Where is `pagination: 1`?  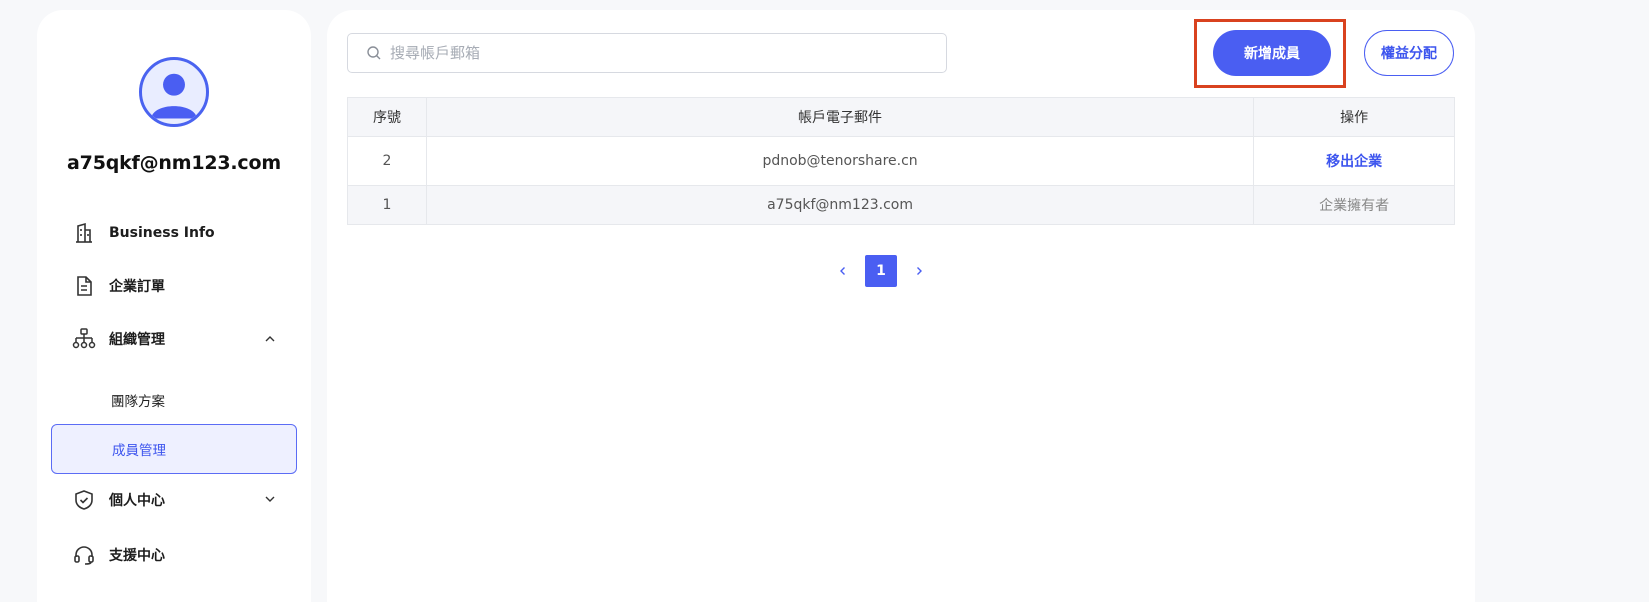 pagination: 1 is located at coordinates (881, 271).